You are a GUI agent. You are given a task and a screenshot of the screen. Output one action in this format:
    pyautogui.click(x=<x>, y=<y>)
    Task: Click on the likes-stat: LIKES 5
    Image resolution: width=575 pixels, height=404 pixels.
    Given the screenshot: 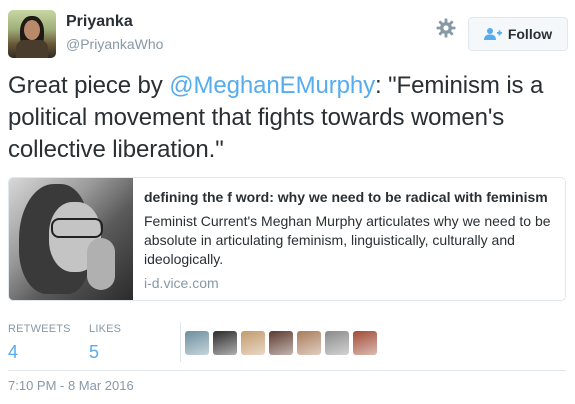 What is the action you would take?
    pyautogui.click(x=105, y=343)
    